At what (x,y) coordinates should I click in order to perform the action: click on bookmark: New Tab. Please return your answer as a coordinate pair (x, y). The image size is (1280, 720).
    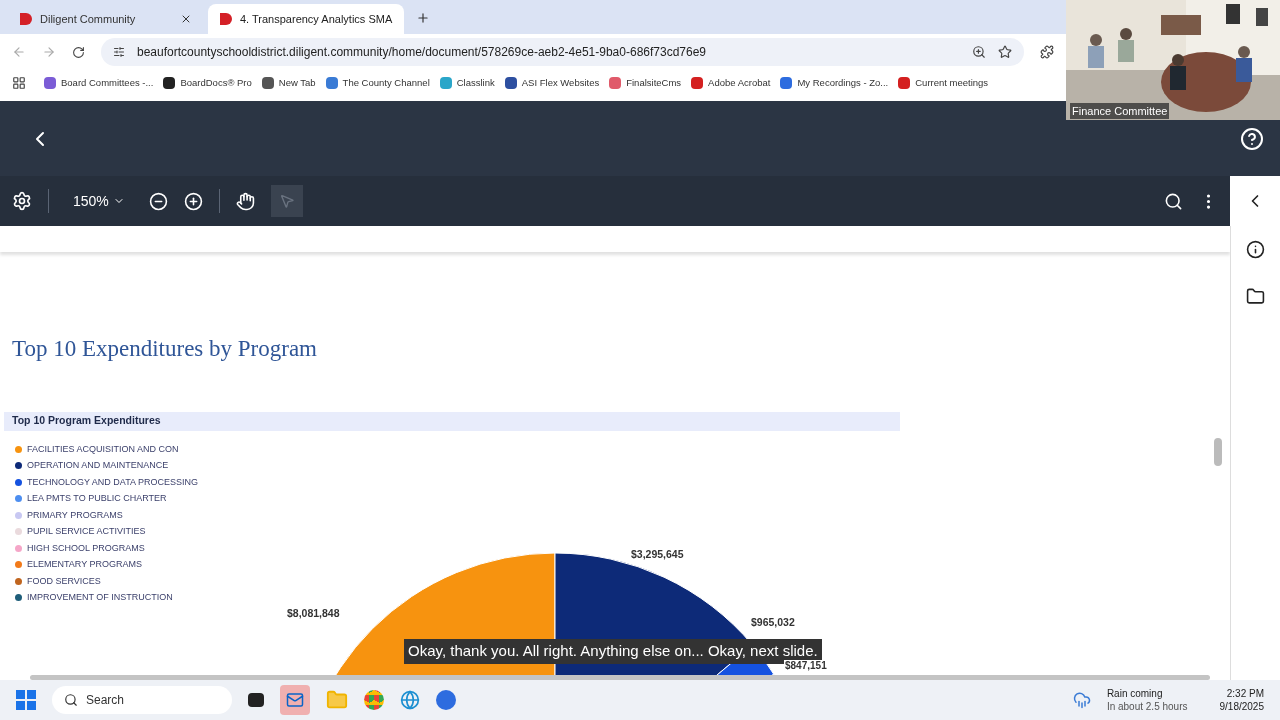
    Looking at the image, I should click on (288, 83).